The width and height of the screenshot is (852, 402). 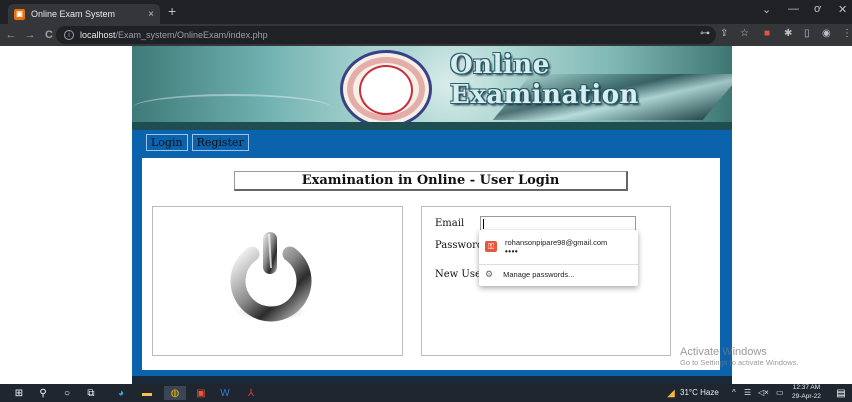 I want to click on minimize-button: —, so click(x=793, y=9).